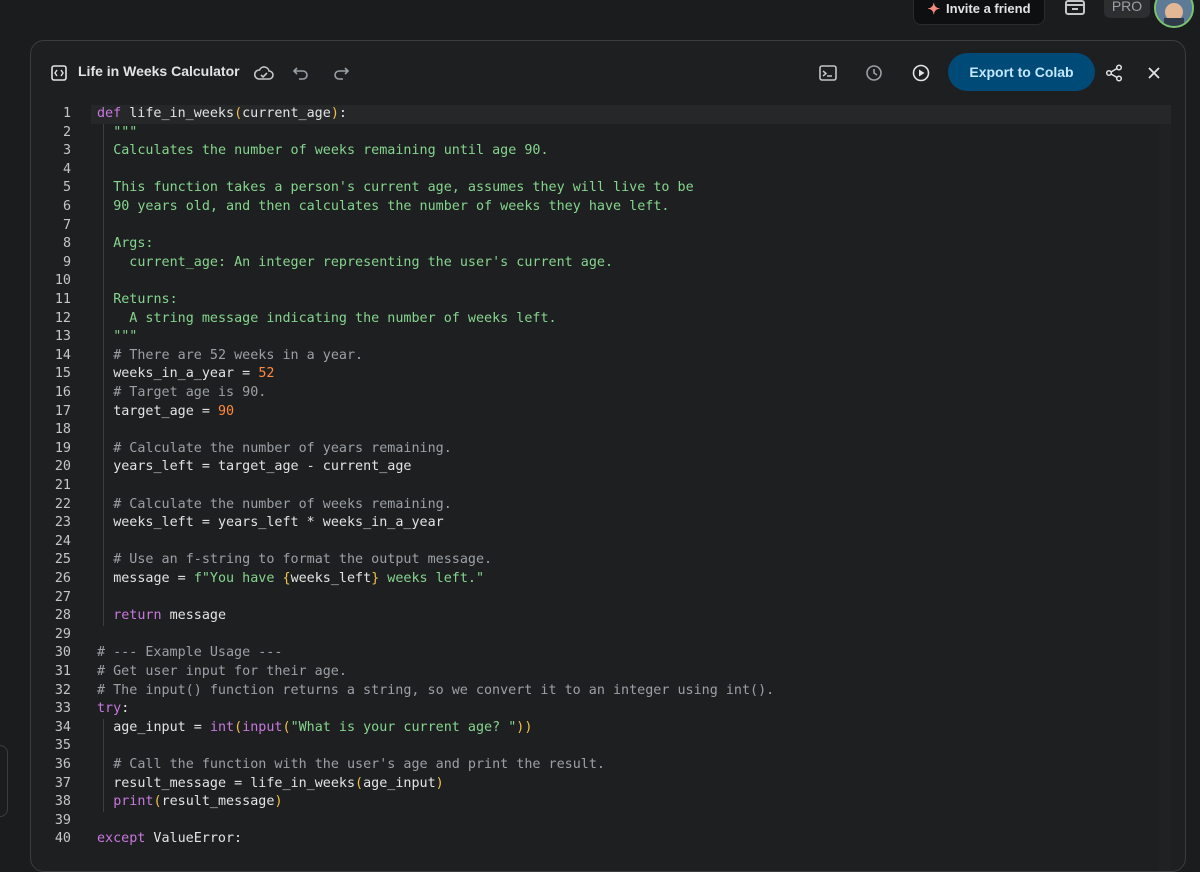  What do you see at coordinates (66, 244) in the screenshot?
I see `line-number: 8` at bounding box center [66, 244].